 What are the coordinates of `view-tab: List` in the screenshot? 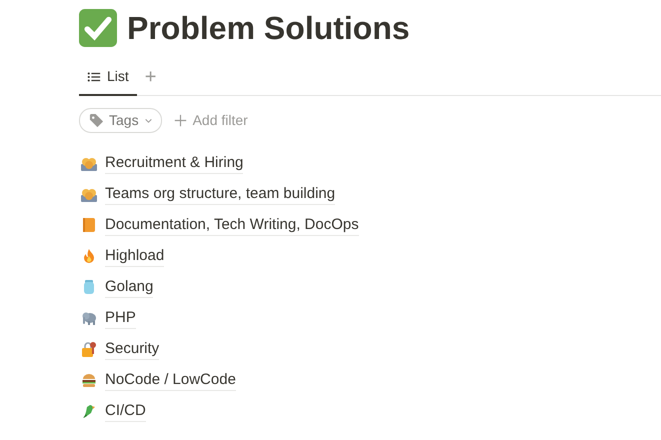 It's located at (108, 81).